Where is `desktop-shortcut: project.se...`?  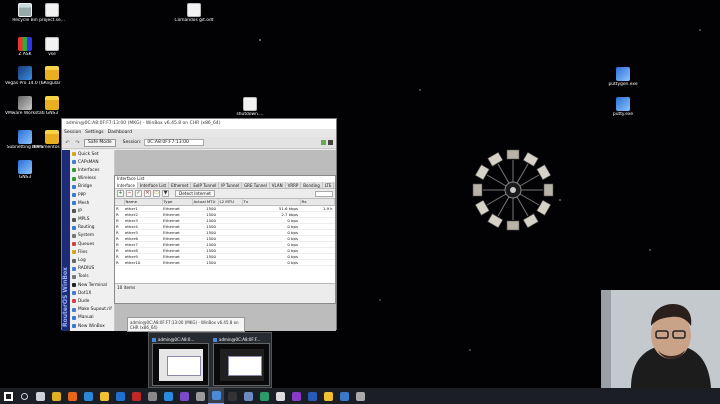
desktop-shortcut: project.se... is located at coordinates (52, 13).